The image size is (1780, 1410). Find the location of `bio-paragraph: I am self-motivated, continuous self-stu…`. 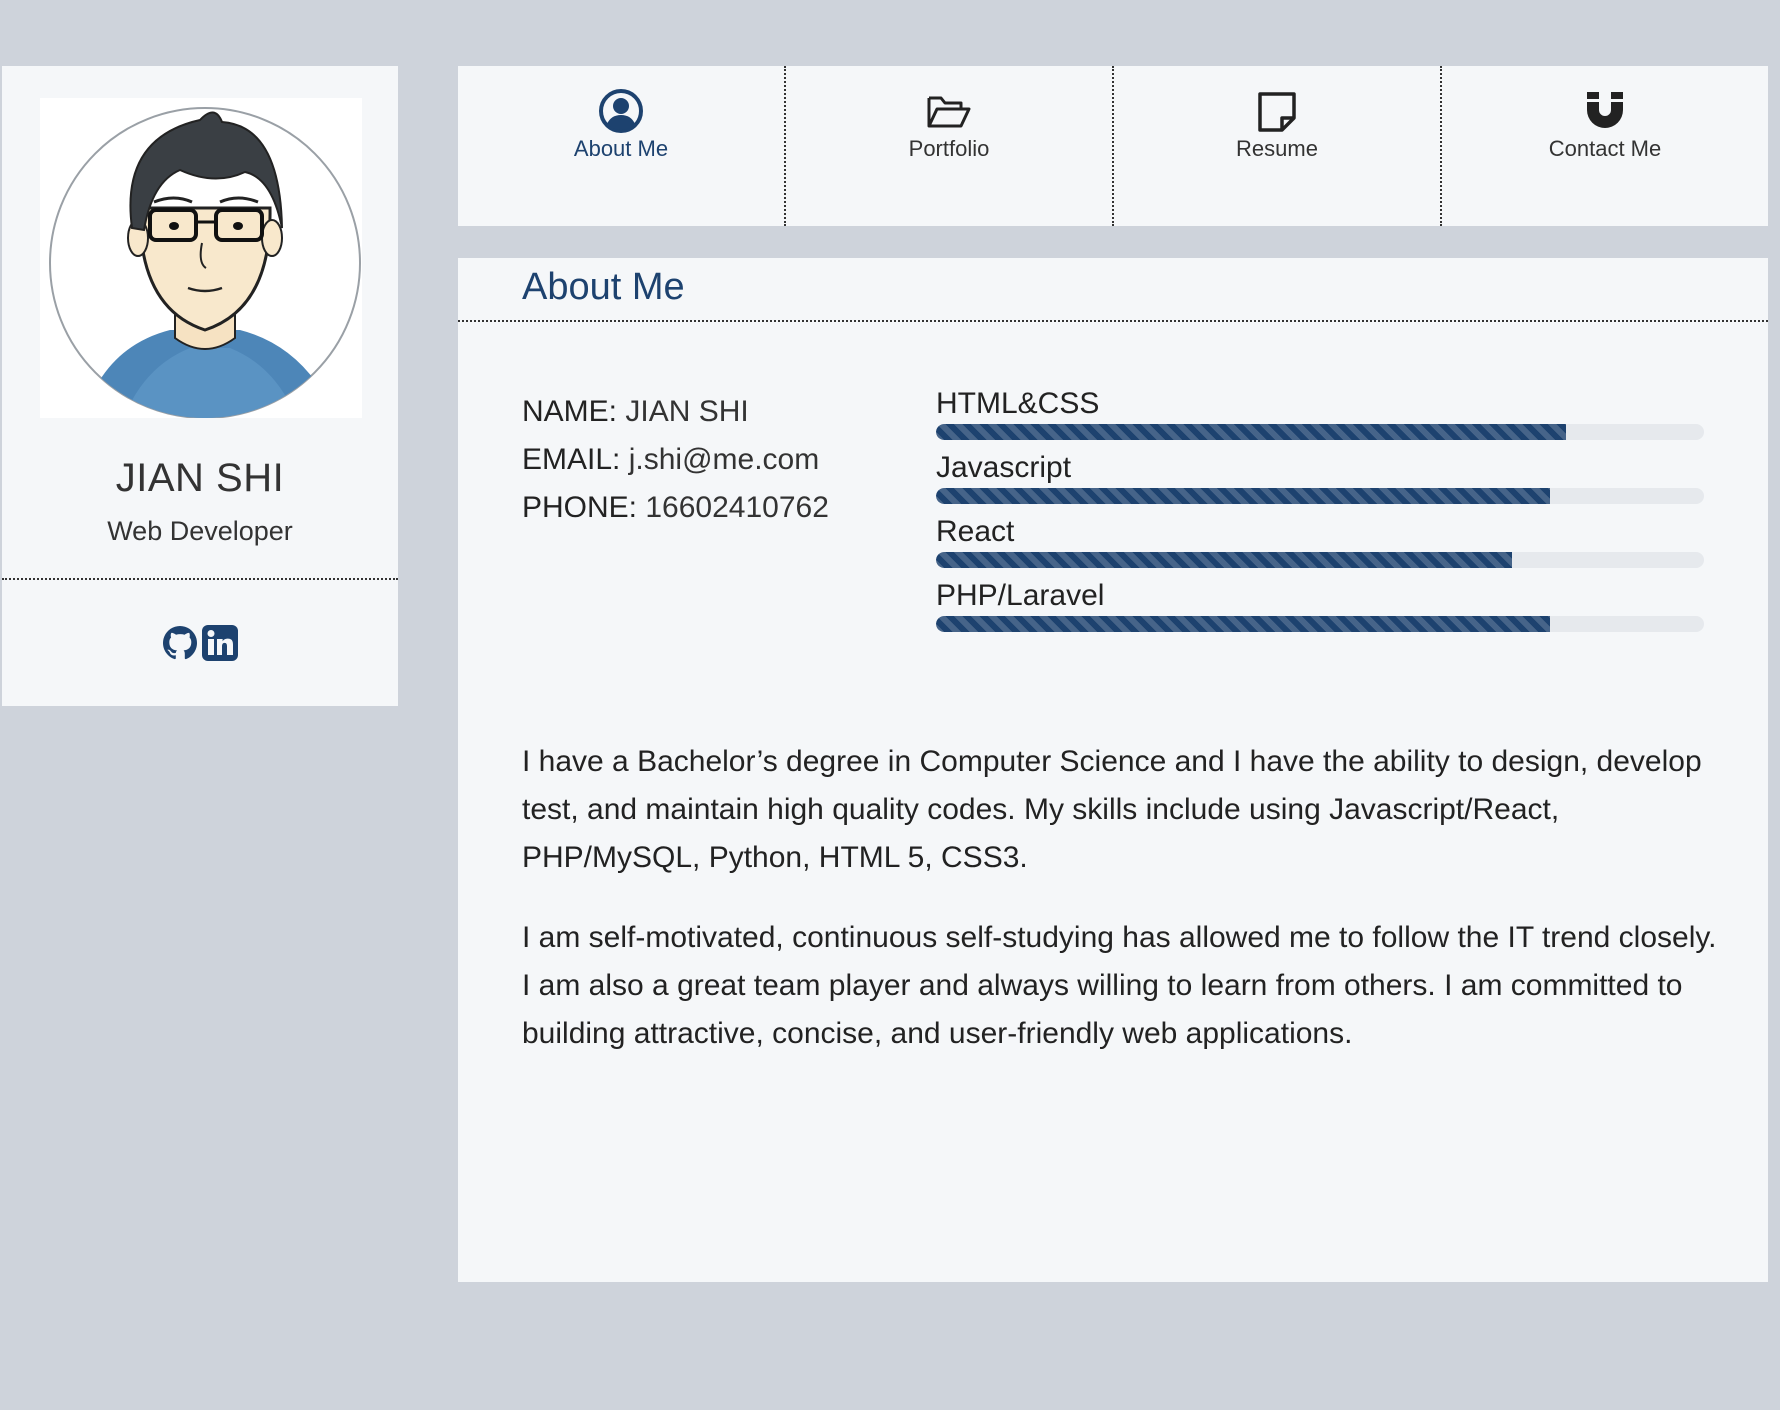

bio-paragraph: I am self-motivated, continuous self-stu… is located at coordinates (1119, 985).